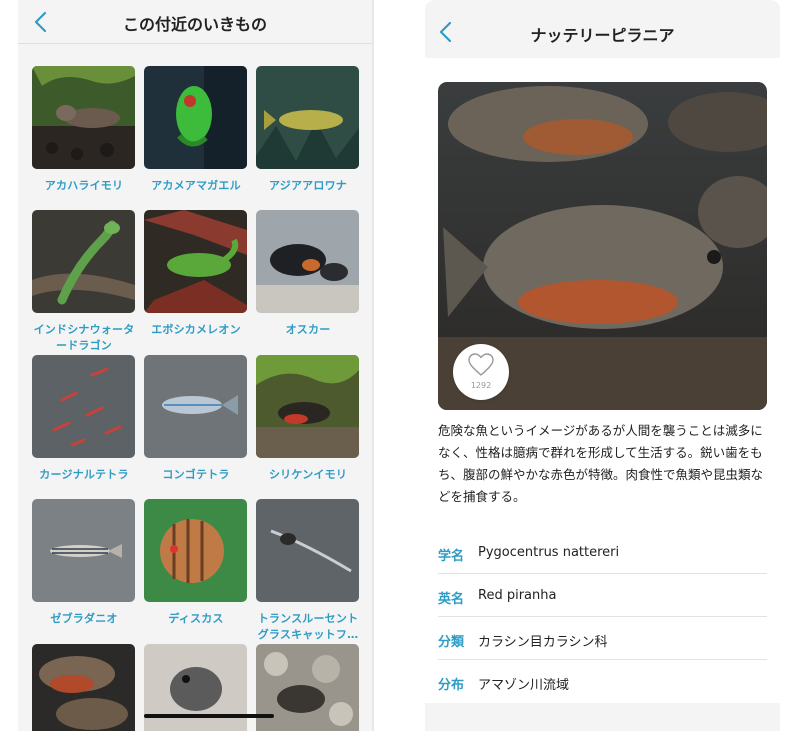  Describe the element at coordinates (517, 595) in the screenshot. I see `info-value: Red piranha` at that location.